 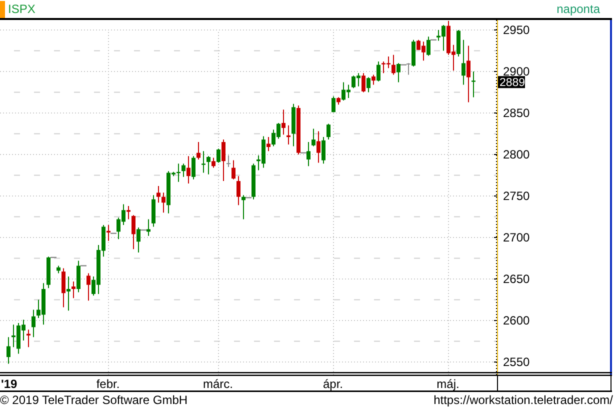 I want to click on y-axis-label: 2800, so click(x=516, y=155).